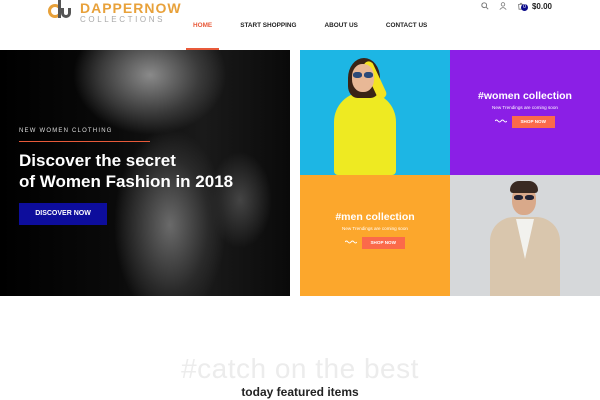 This screenshot has height=400, width=600. What do you see at coordinates (300, 368) in the screenshot?
I see `section-watermark: #catch on the best` at bounding box center [300, 368].